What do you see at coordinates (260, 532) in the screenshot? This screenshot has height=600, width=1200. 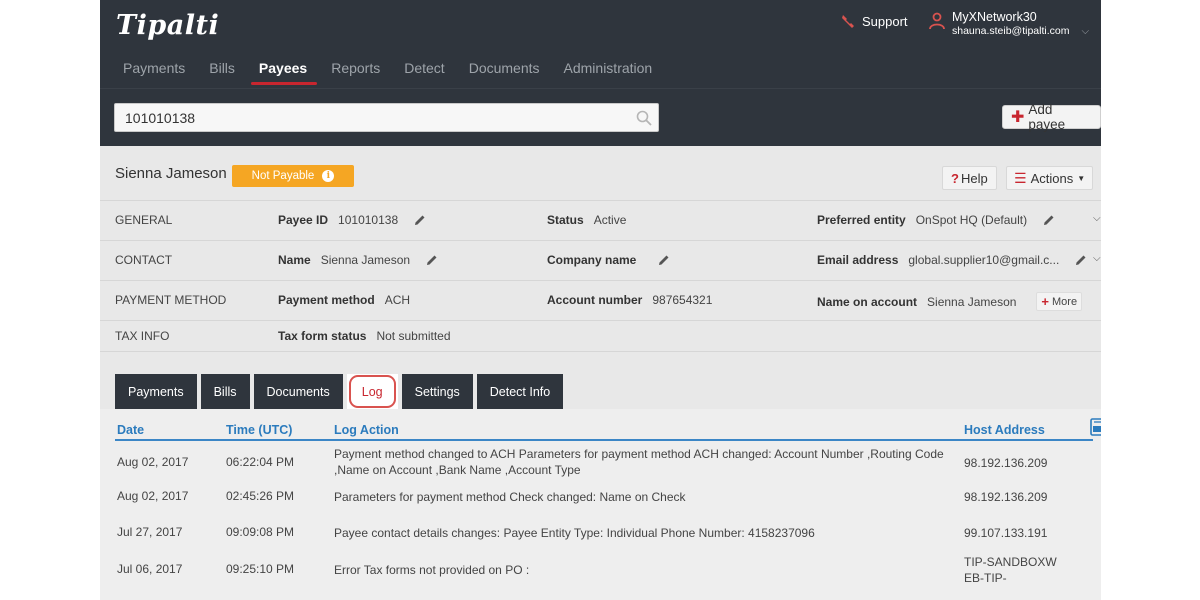 I see `row-time: 09:09:08 PM` at bounding box center [260, 532].